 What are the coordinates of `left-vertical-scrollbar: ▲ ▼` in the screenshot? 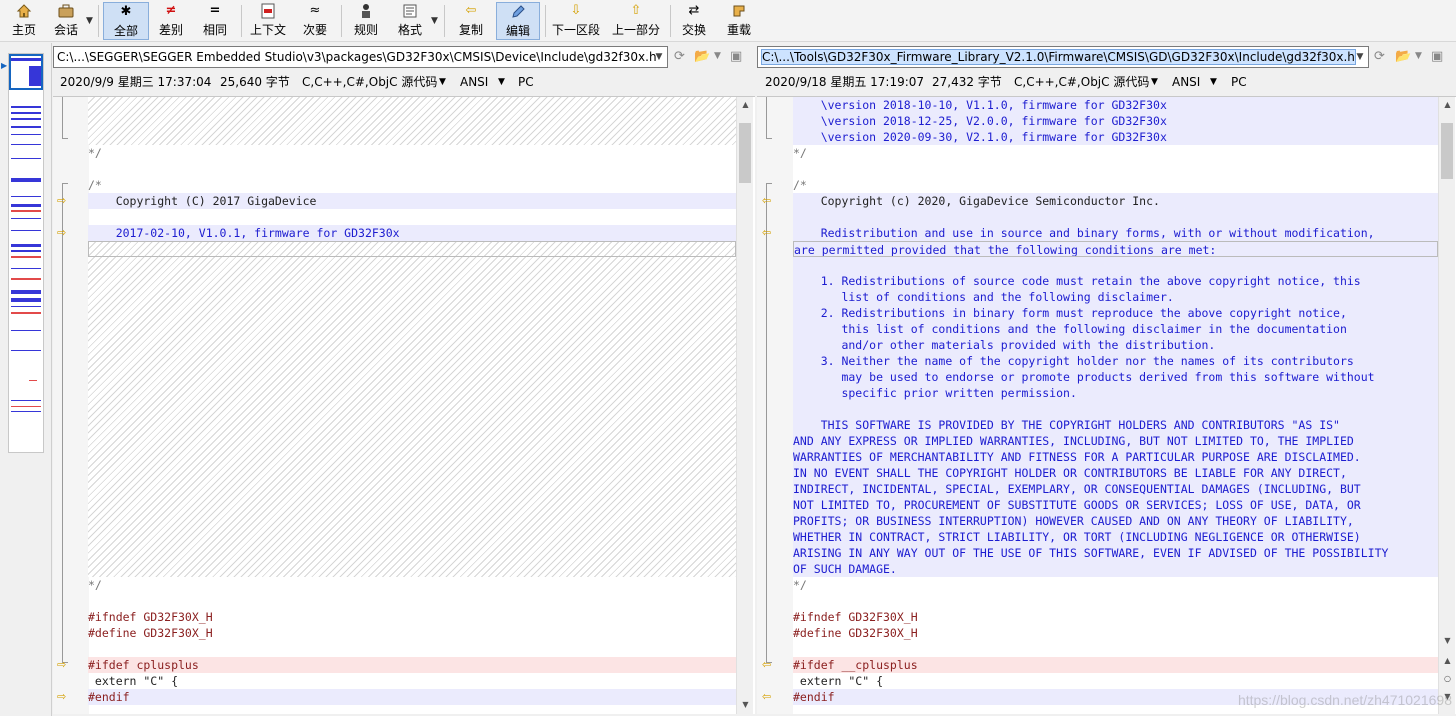 It's located at (744, 405).